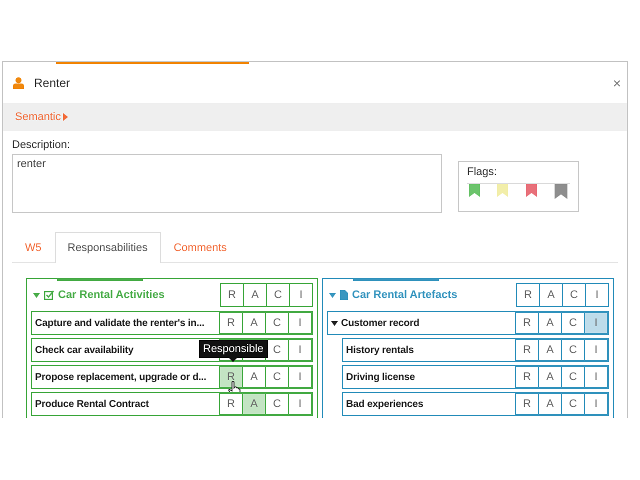  What do you see at coordinates (49, 295) in the screenshot?
I see `checkbox-icon` at bounding box center [49, 295].